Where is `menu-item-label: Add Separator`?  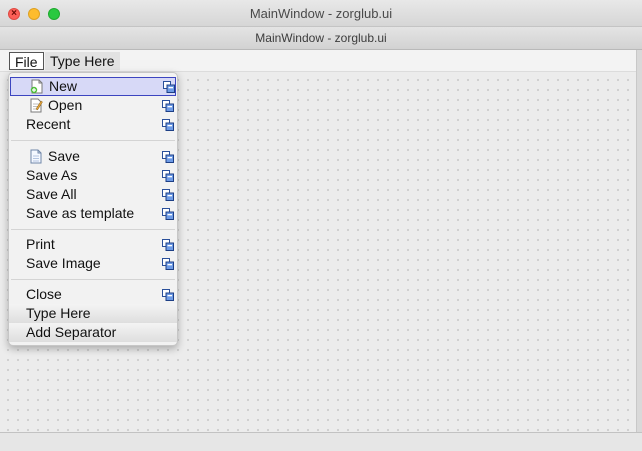
menu-item-label: Add Separator is located at coordinates (71, 332).